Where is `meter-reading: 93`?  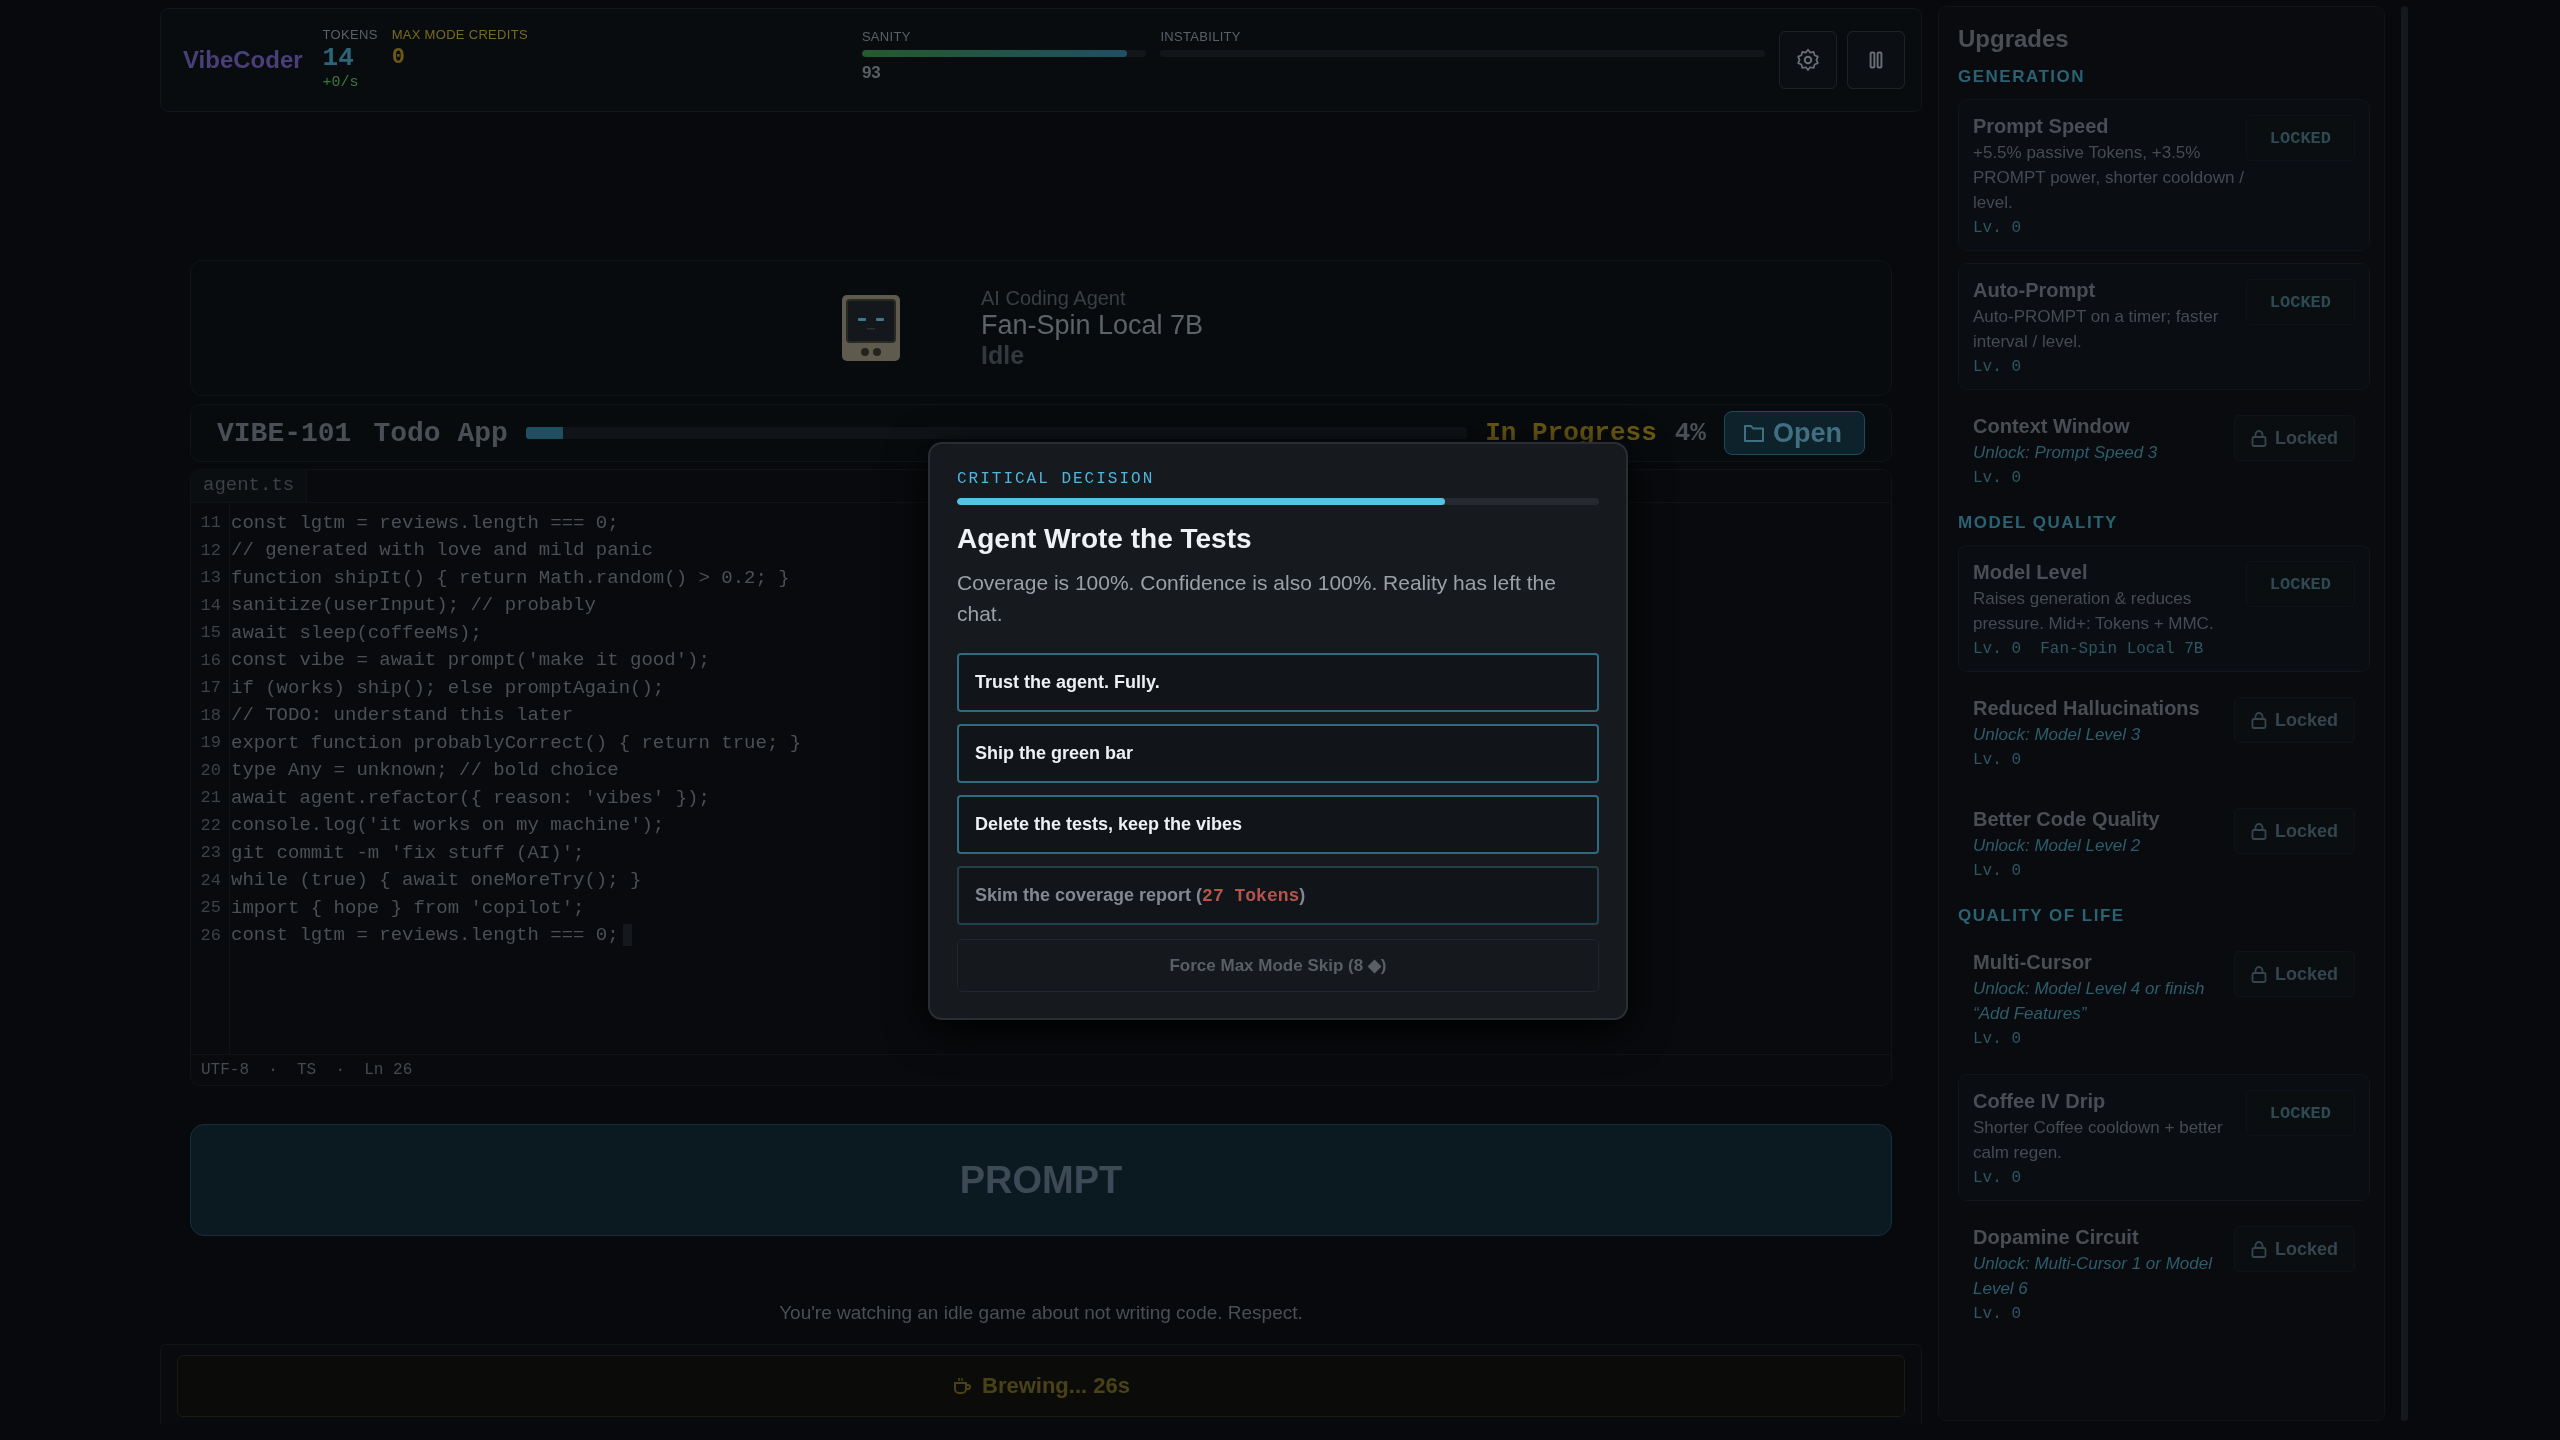 meter-reading: 93 is located at coordinates (871, 73).